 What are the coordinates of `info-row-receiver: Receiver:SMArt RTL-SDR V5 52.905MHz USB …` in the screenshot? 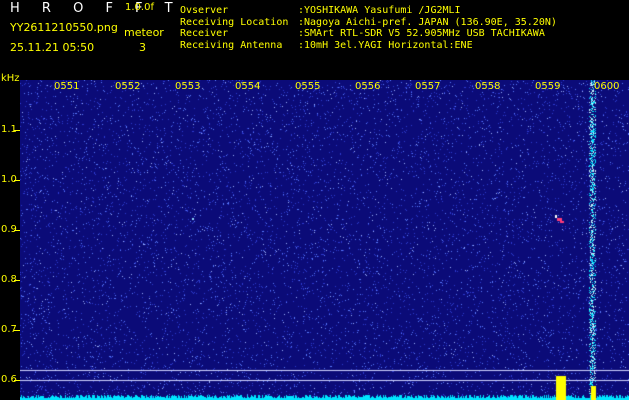 It's located at (362, 33).